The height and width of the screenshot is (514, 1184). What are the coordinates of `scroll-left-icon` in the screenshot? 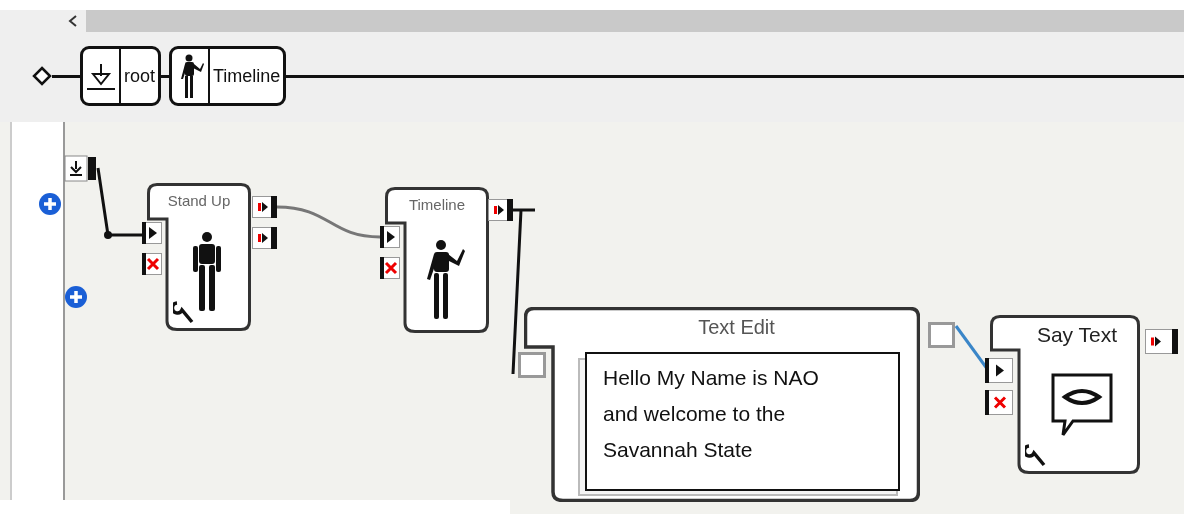 It's located at (73, 21).